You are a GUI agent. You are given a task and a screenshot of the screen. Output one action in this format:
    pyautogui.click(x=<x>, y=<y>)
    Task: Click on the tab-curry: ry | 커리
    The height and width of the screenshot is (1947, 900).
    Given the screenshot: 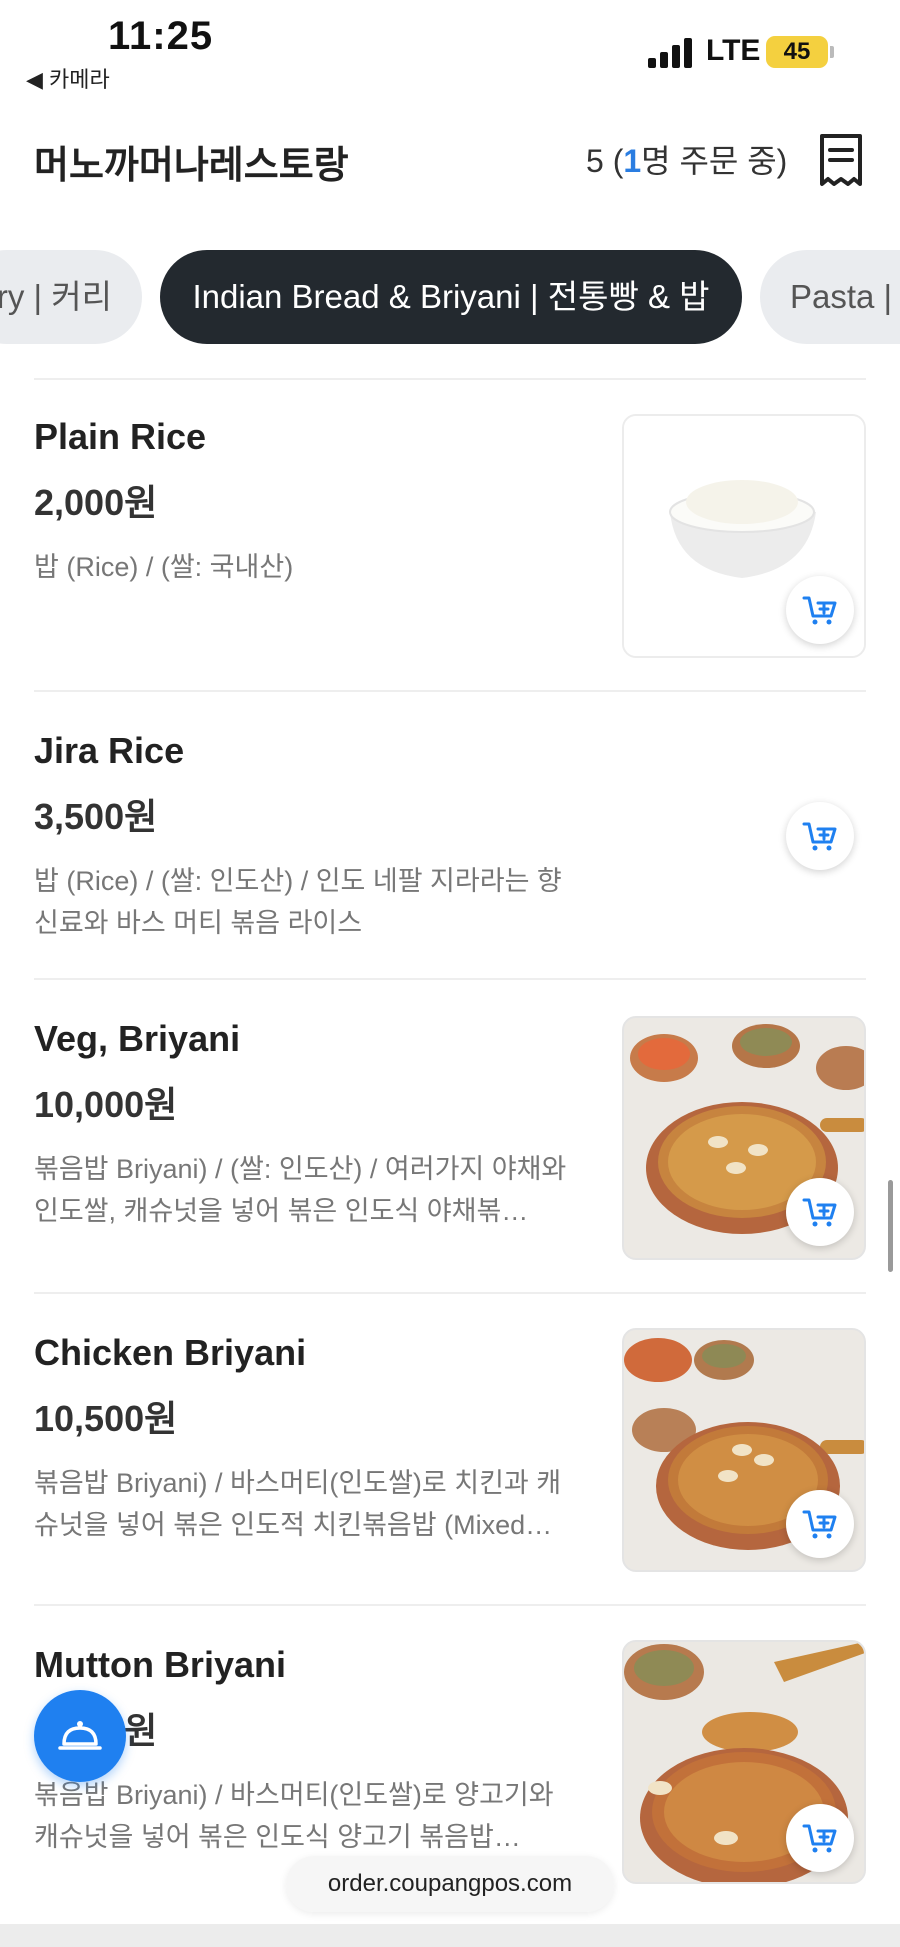 What is the action you would take?
    pyautogui.click(x=71, y=297)
    